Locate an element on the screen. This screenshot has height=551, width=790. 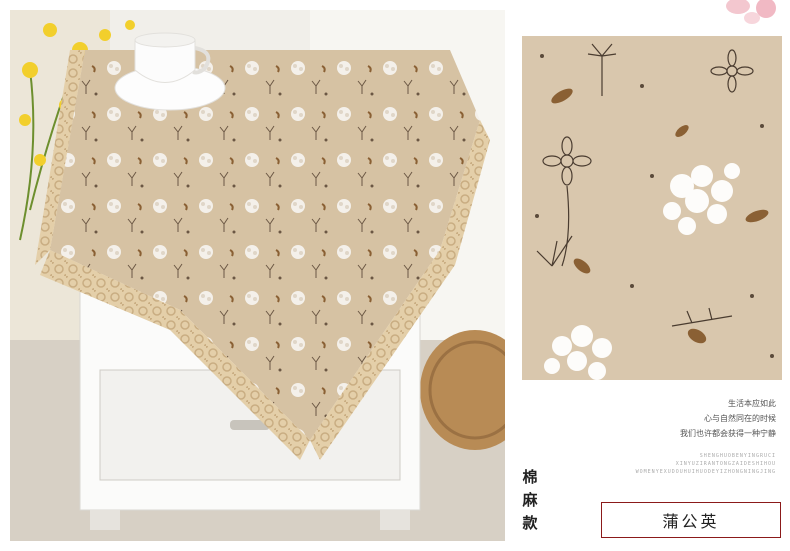
pinyin-line-3: WOMENYEXUDOUHUIHUODEYIZHONGNINGJING is located at coordinates (705, 472).